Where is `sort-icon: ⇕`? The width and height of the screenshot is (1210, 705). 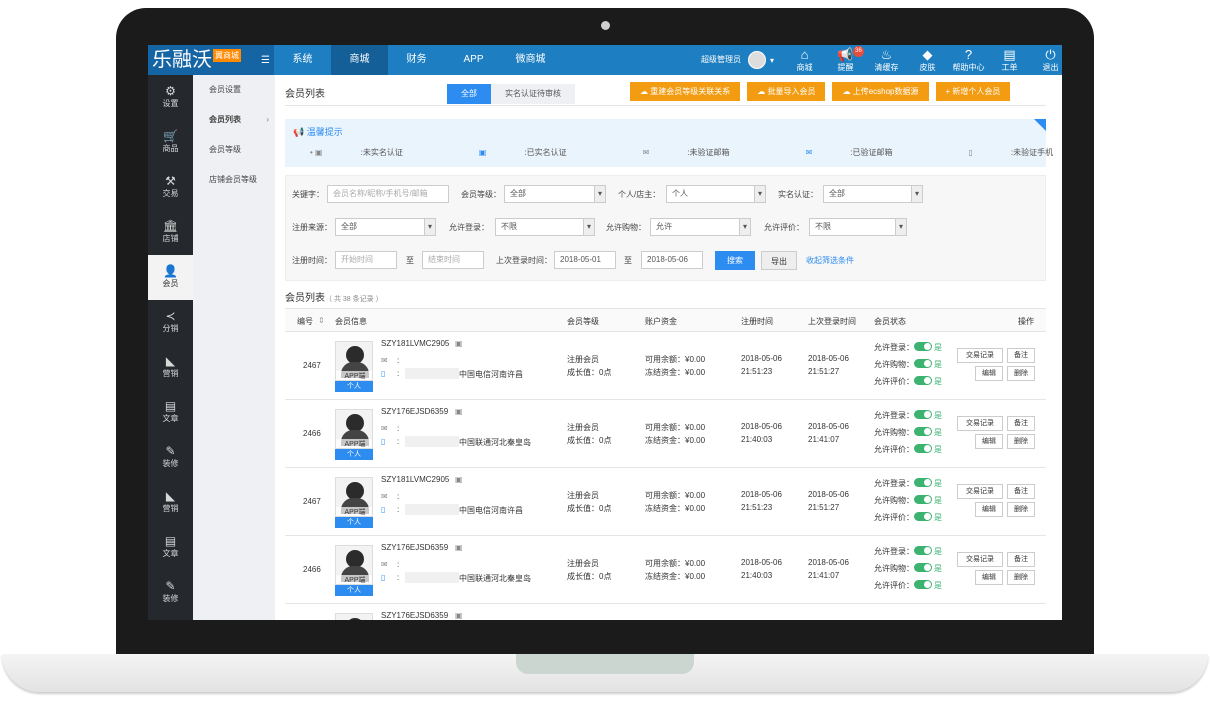
sort-icon: ⇕ is located at coordinates (321, 320).